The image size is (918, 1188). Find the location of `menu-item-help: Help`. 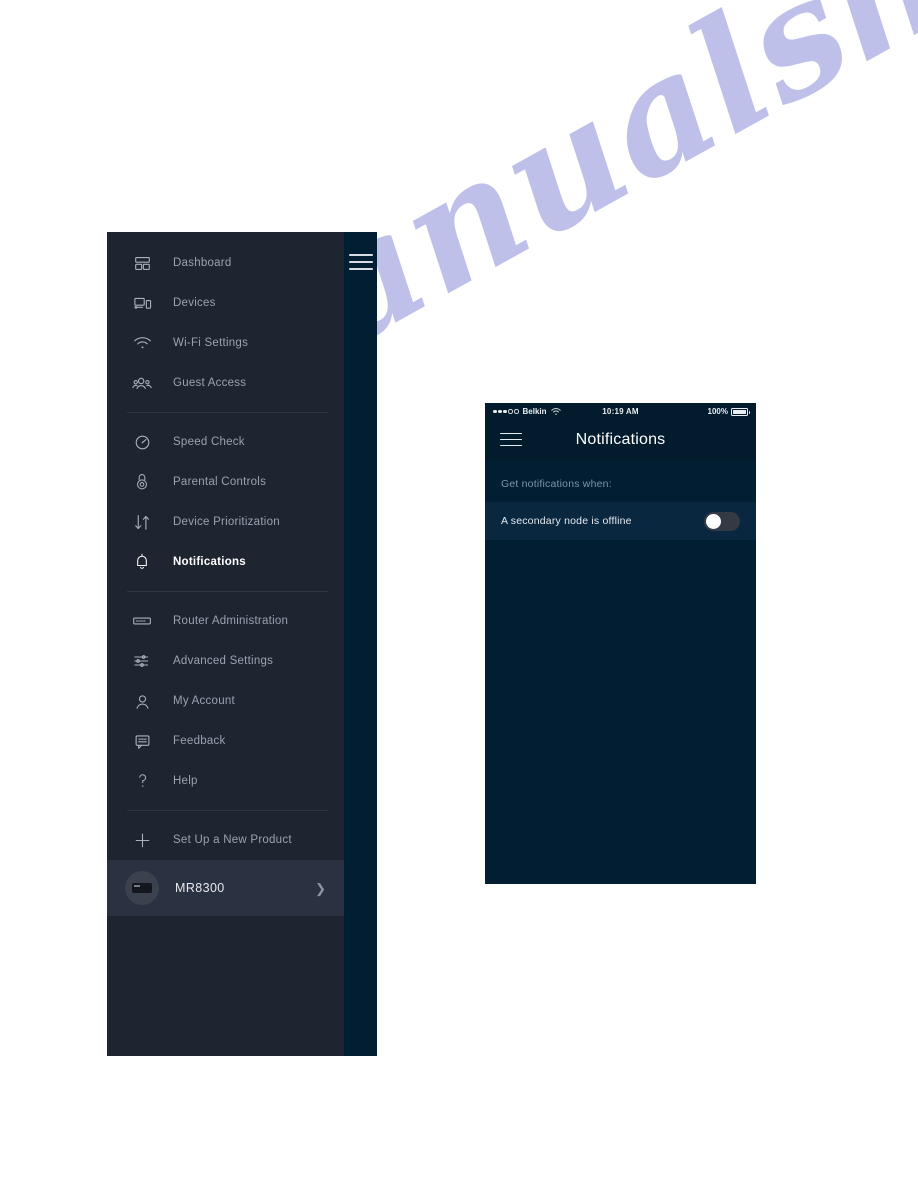

menu-item-help: Help is located at coordinates (225, 781).